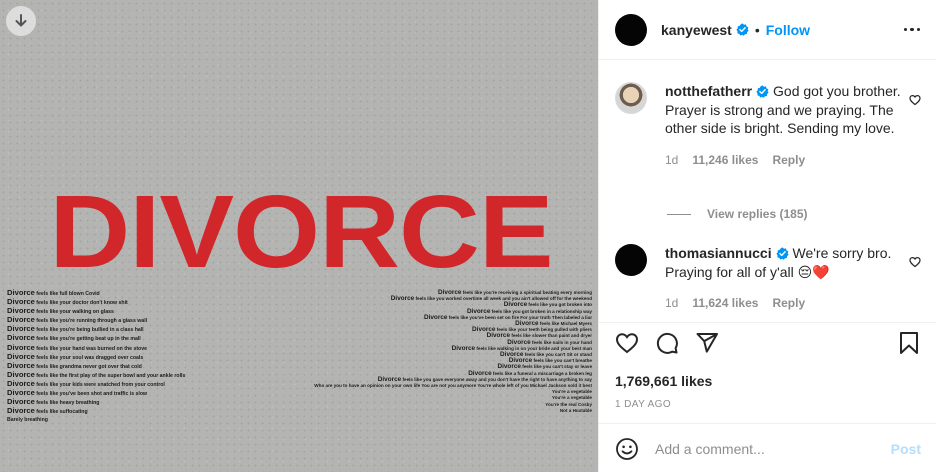 This screenshot has height=472, width=936. I want to click on download-icon, so click(21, 20).